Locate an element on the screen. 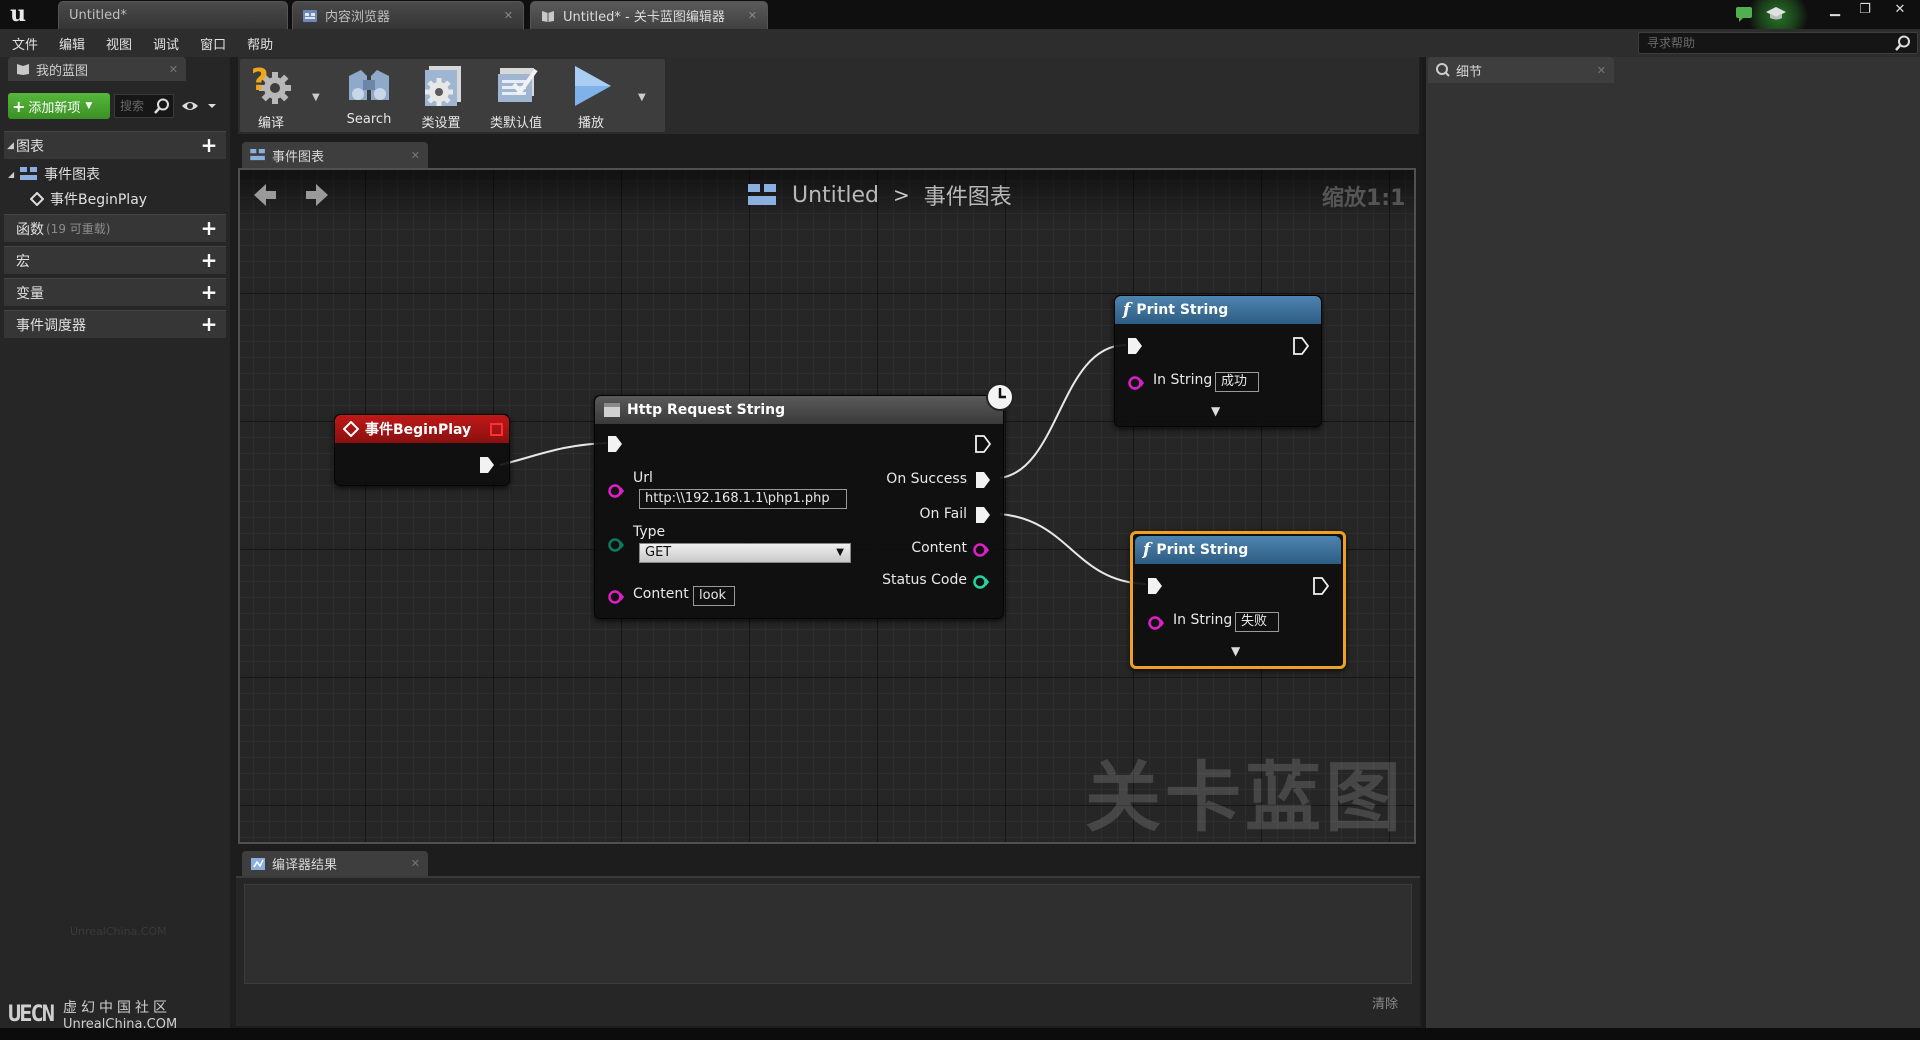  node-header: f Print String is located at coordinates (1238, 550).